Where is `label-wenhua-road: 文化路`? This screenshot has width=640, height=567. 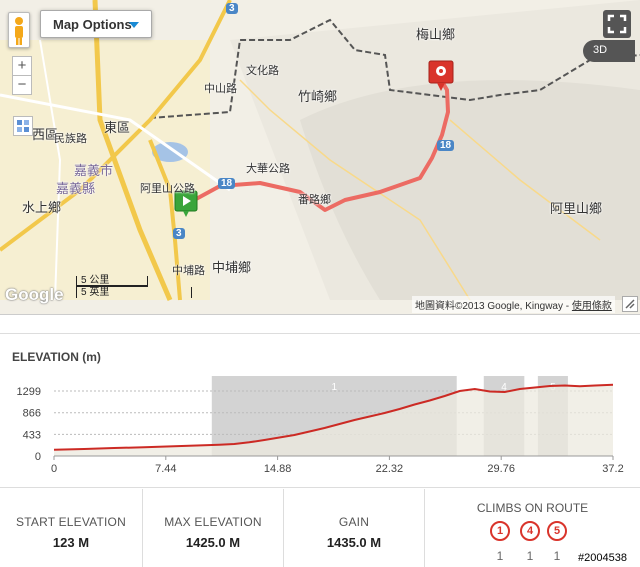 label-wenhua-road: 文化路 is located at coordinates (262, 71).